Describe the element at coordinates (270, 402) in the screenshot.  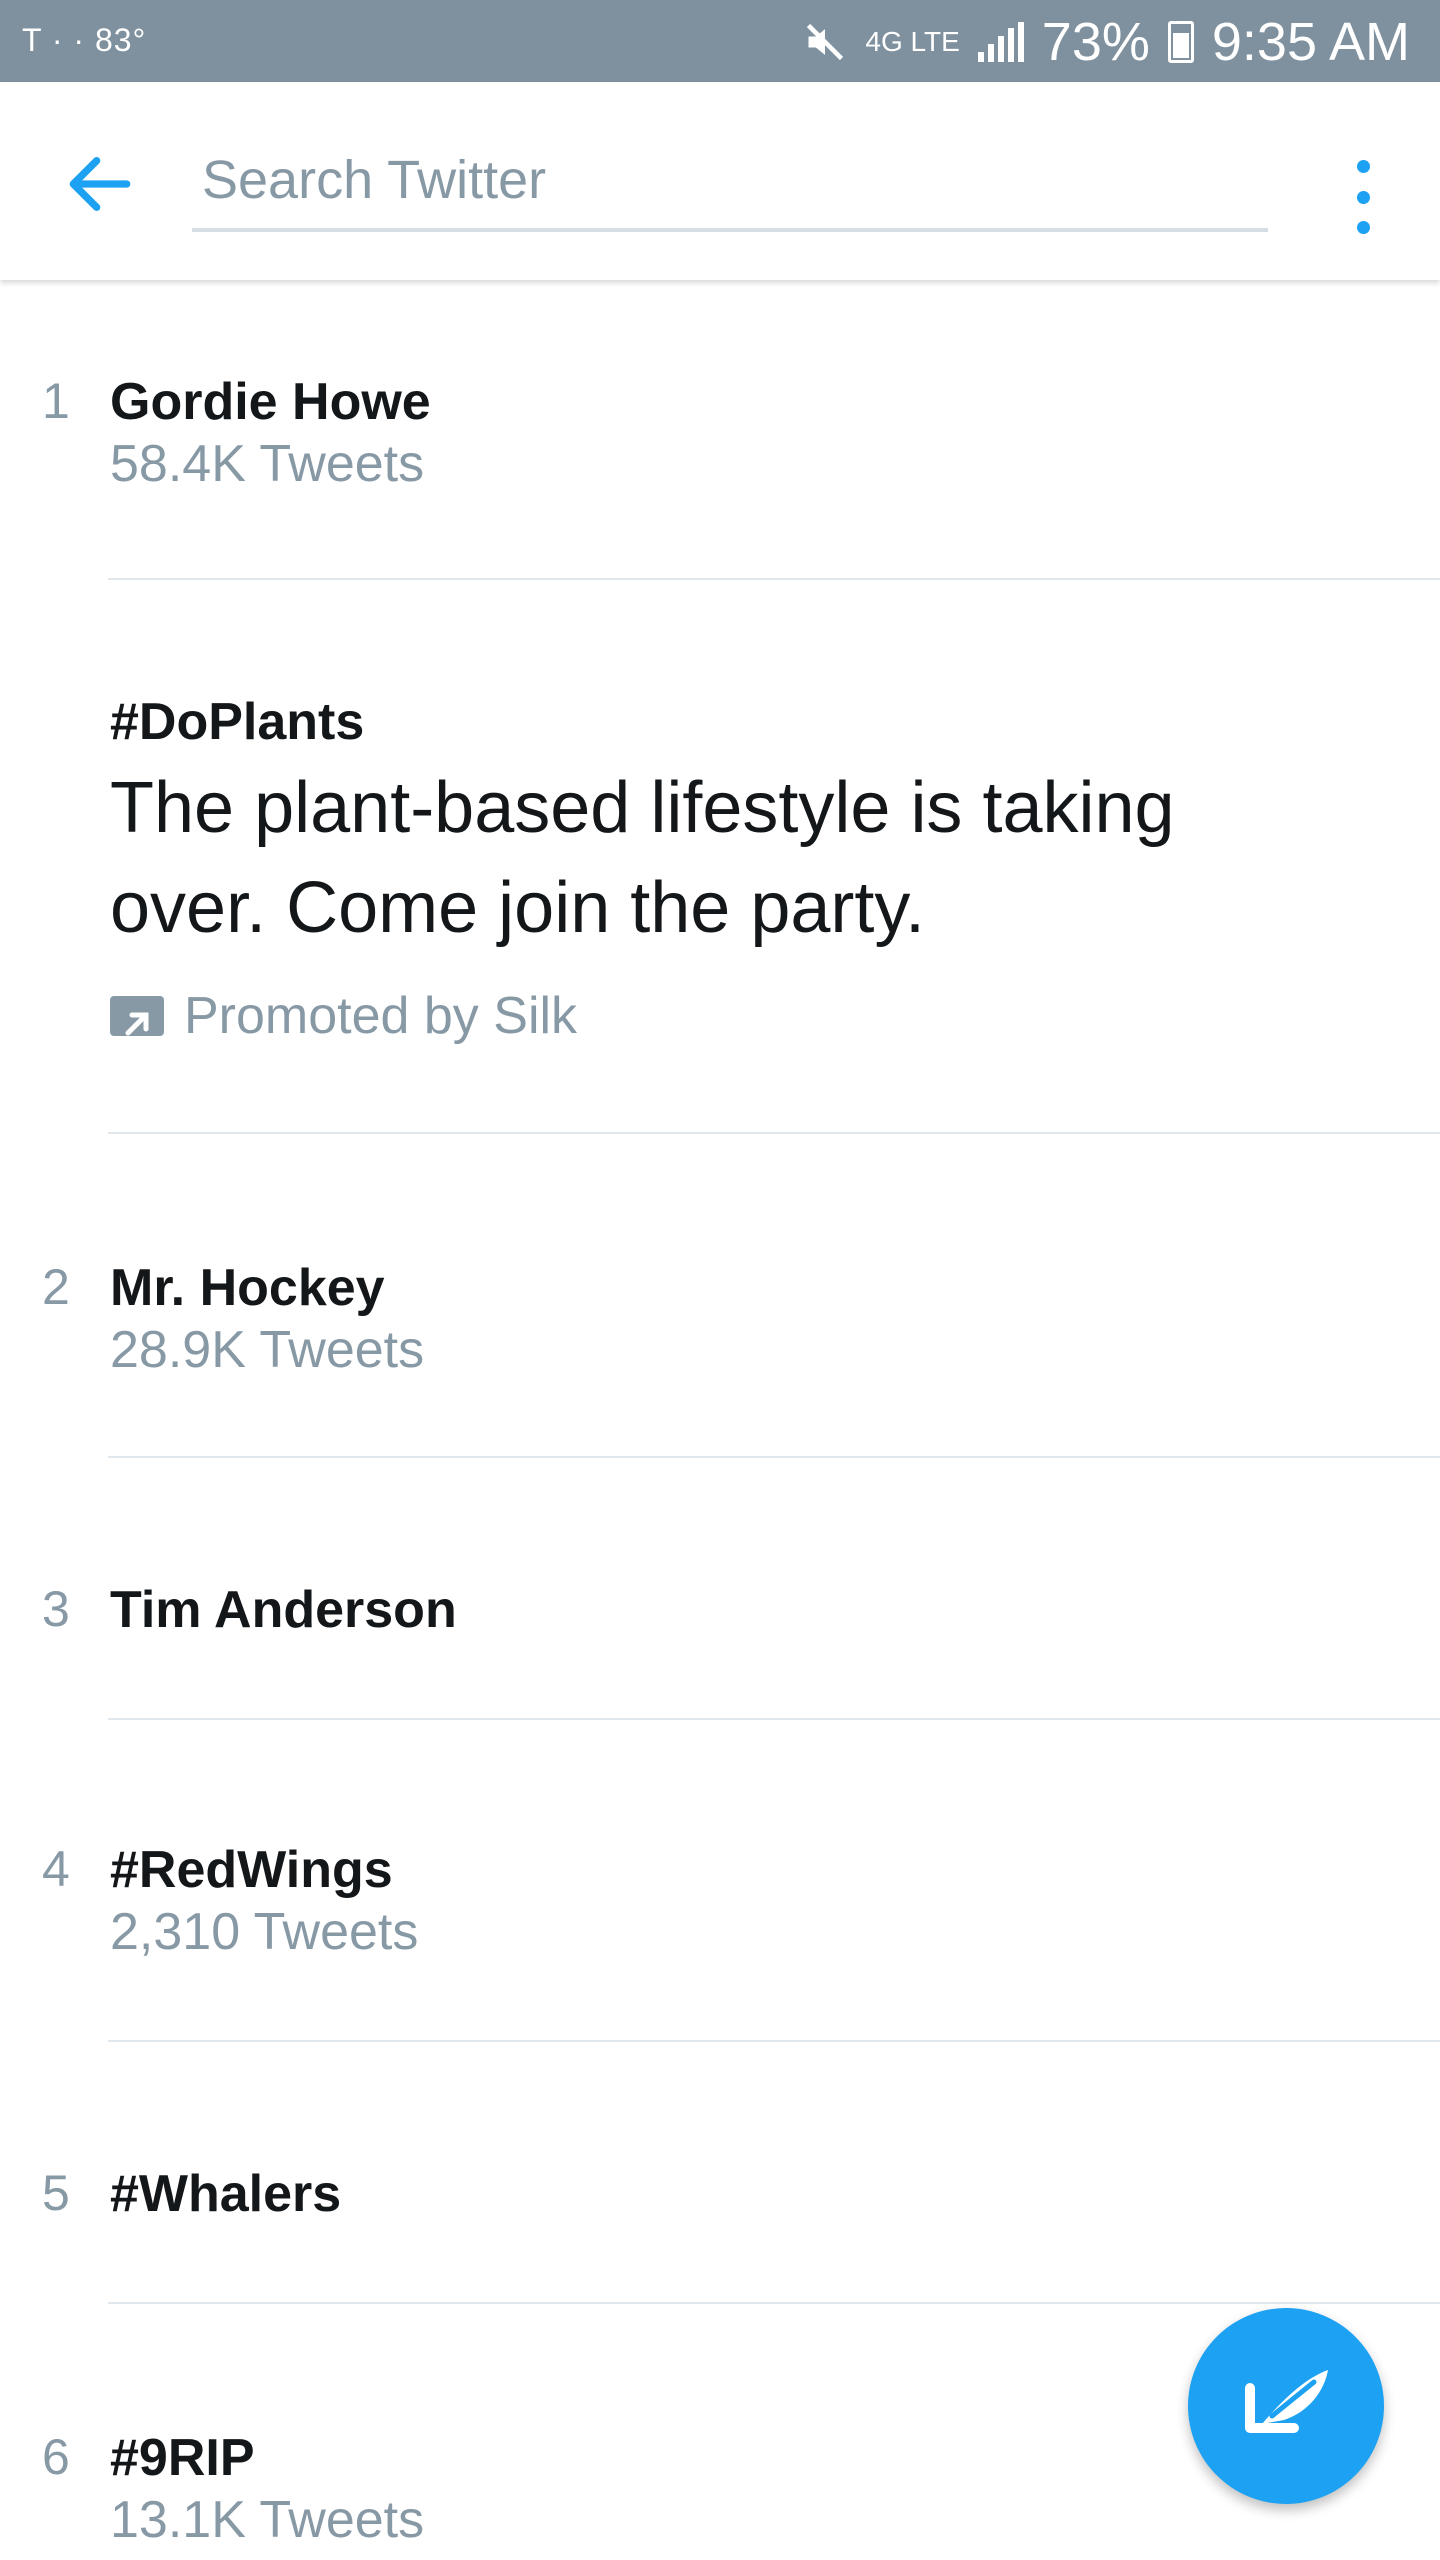
I see `trend-name: Gordie Howe` at that location.